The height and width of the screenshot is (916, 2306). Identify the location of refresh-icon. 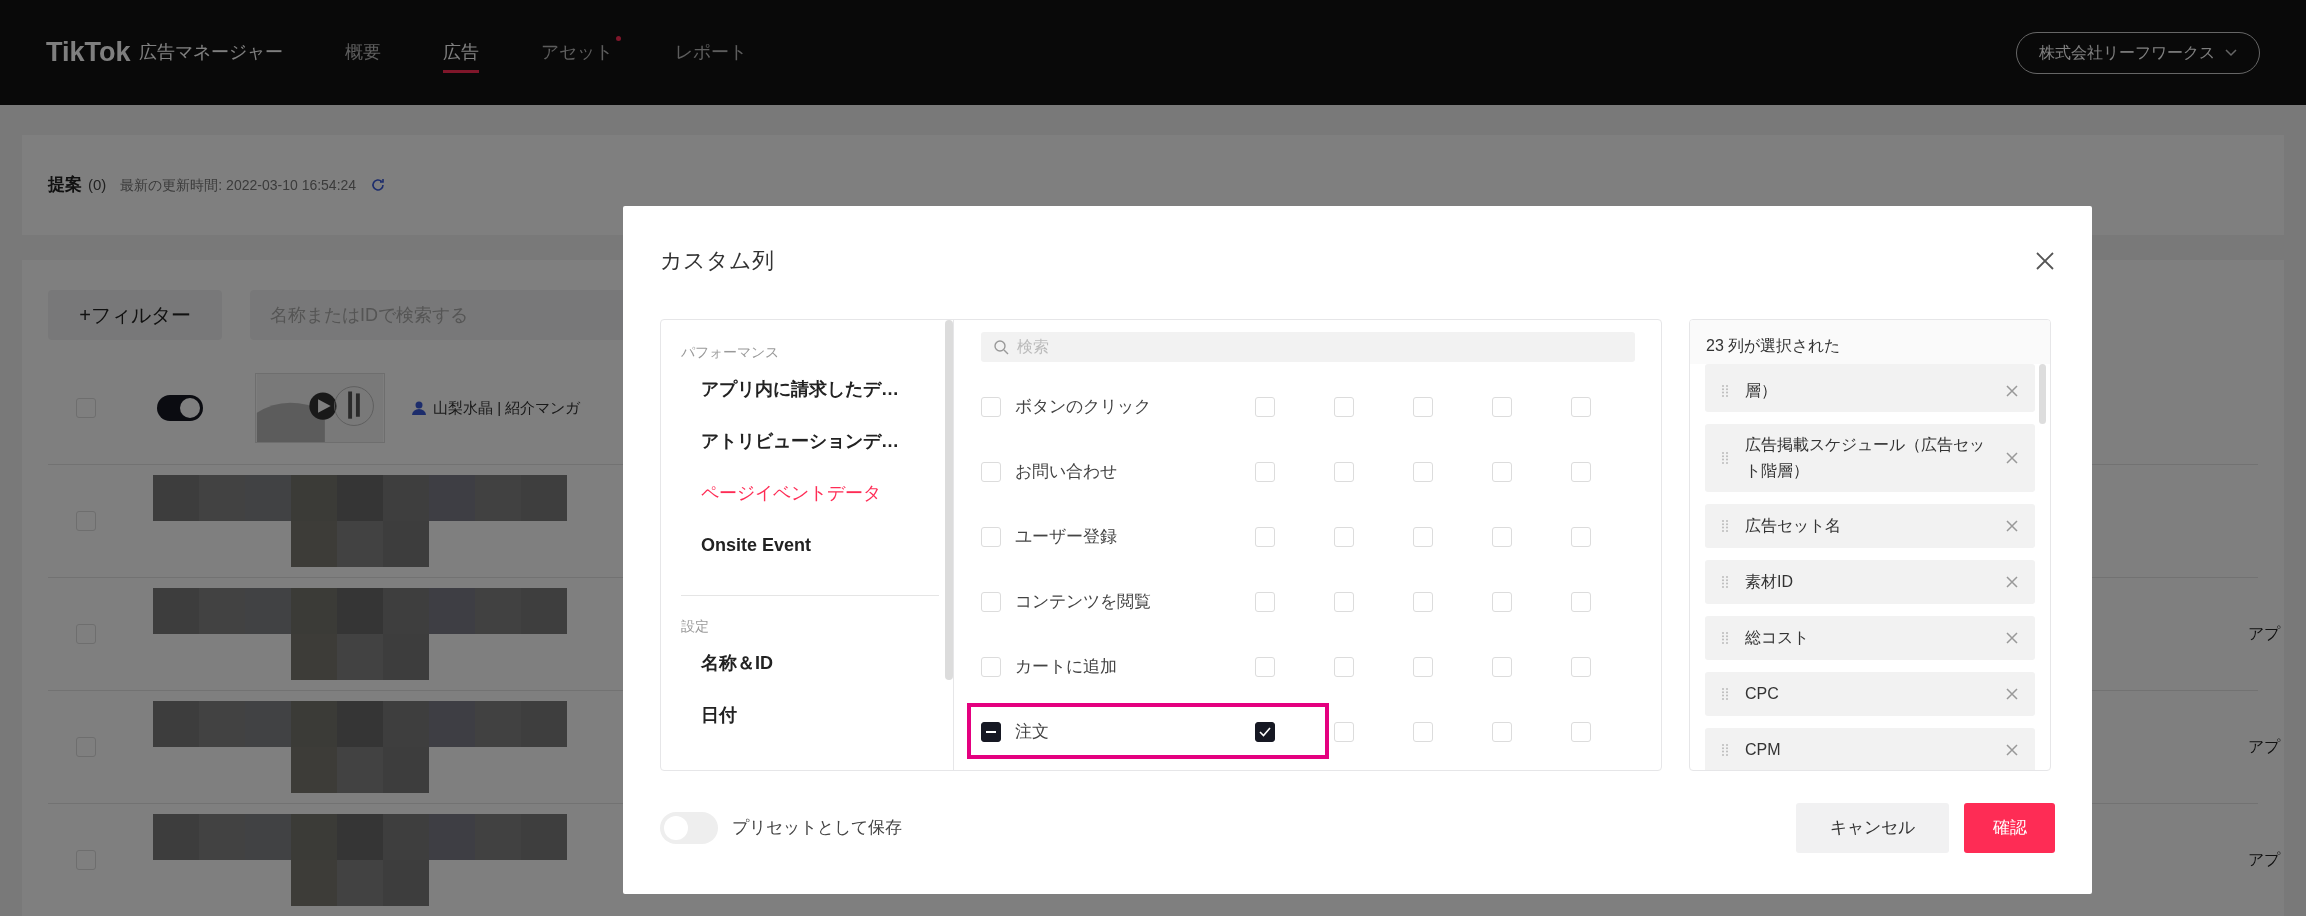
(378, 185).